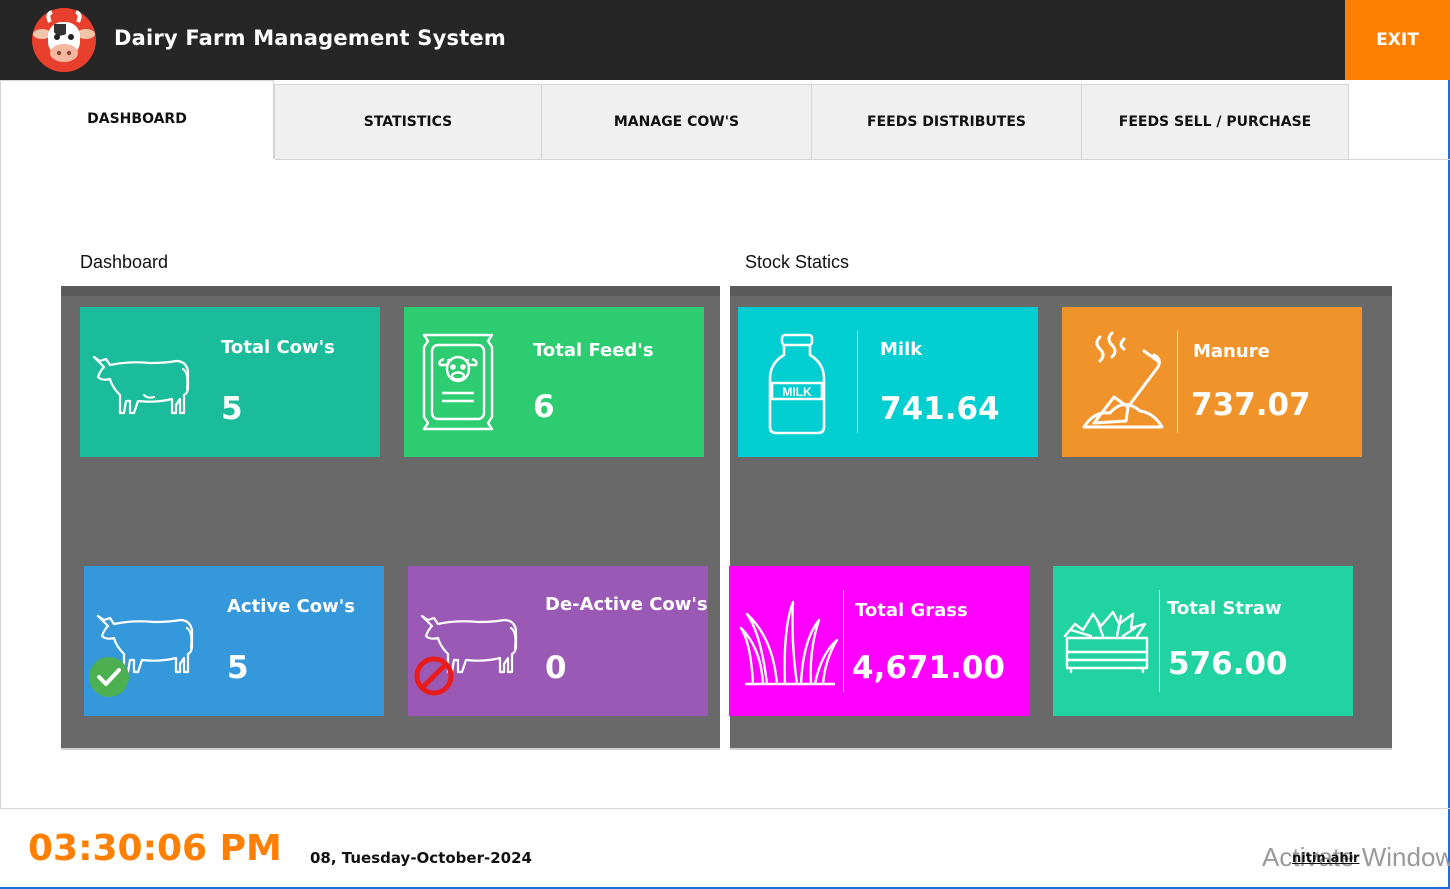 This screenshot has height=889, width=1450. What do you see at coordinates (1203, 641) in the screenshot?
I see `total-straw-card: Total Straw 576.00` at bounding box center [1203, 641].